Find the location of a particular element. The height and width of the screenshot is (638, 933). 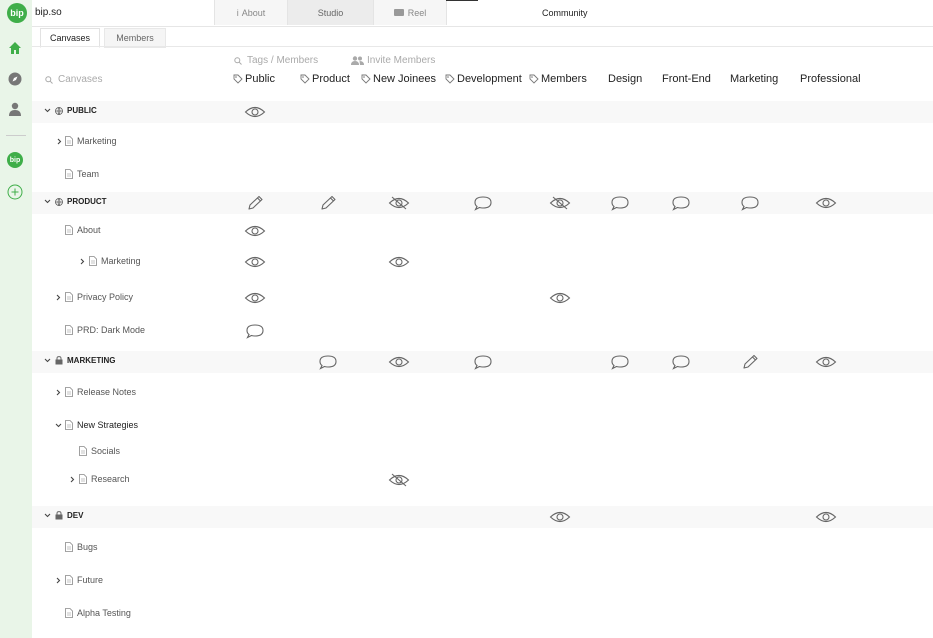

column-header: Members is located at coordinates (558, 79).